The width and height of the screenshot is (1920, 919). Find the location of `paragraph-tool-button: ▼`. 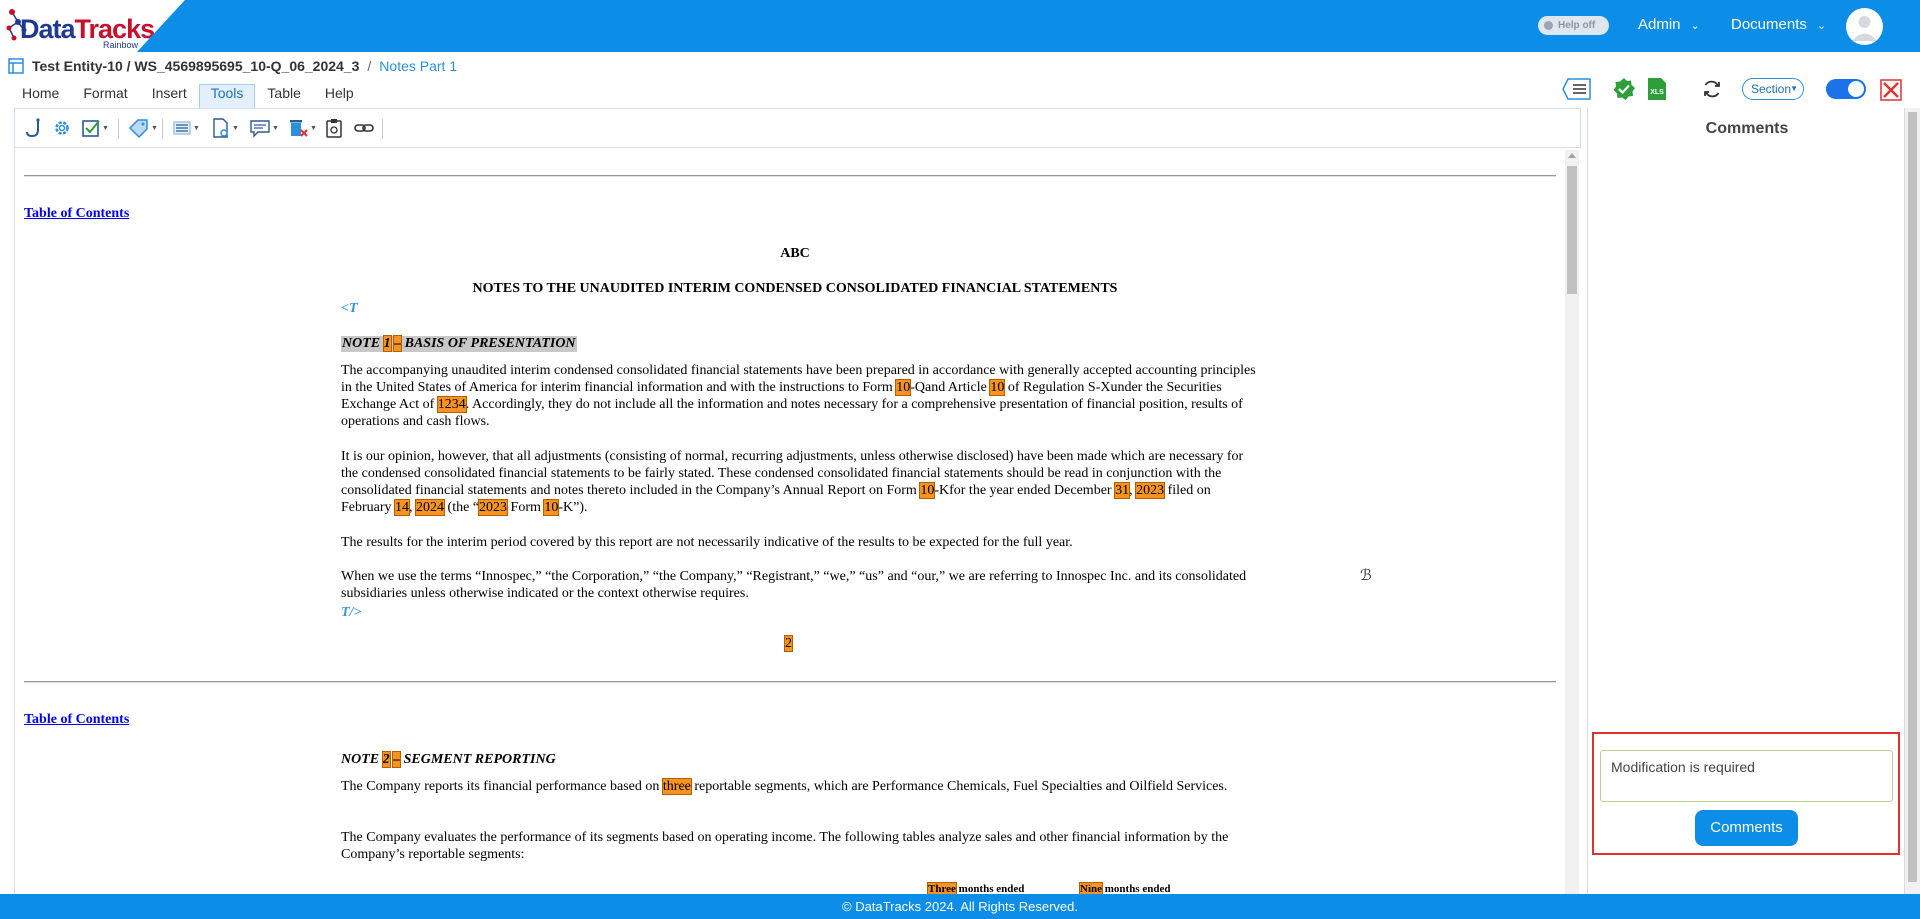

paragraph-tool-button: ▼ is located at coordinates (186, 128).